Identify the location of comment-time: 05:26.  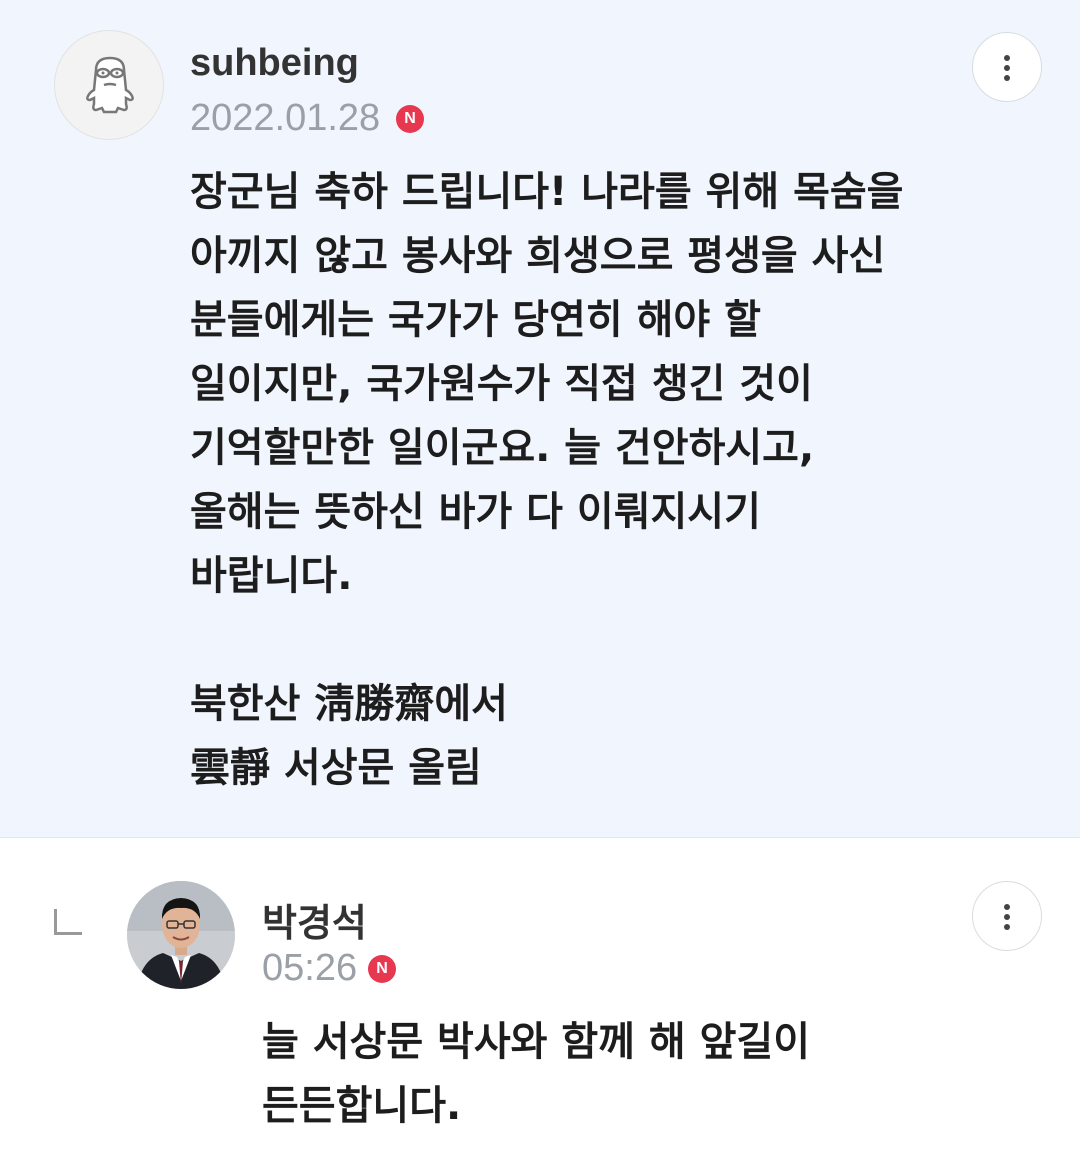
(310, 968).